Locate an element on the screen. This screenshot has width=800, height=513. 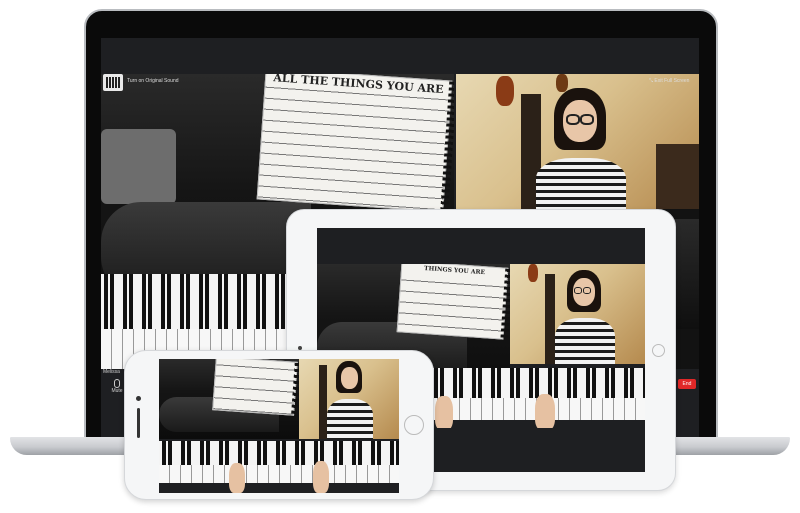
mic-with-music-icon is located at coordinates (113, 82).